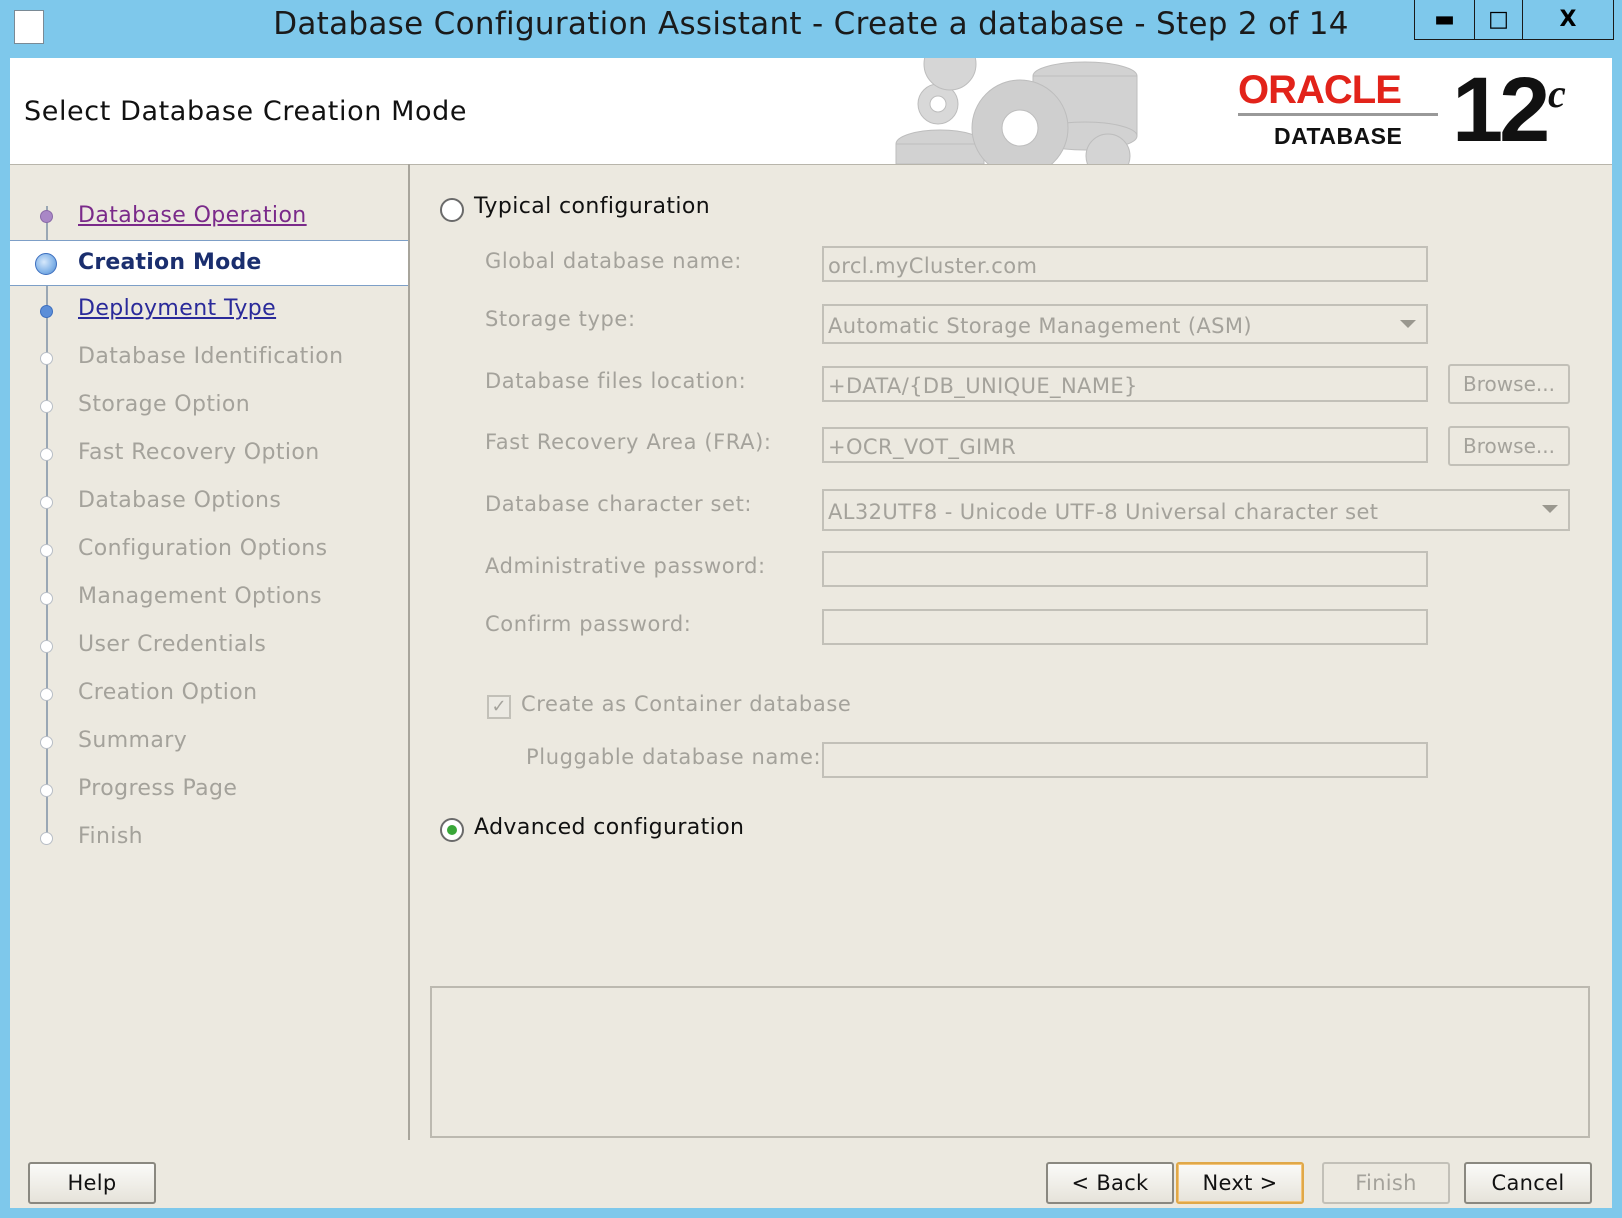 This screenshot has height=1218, width=1622. I want to click on fra-field: +OCR_VOT_GIMR, so click(1125, 445).